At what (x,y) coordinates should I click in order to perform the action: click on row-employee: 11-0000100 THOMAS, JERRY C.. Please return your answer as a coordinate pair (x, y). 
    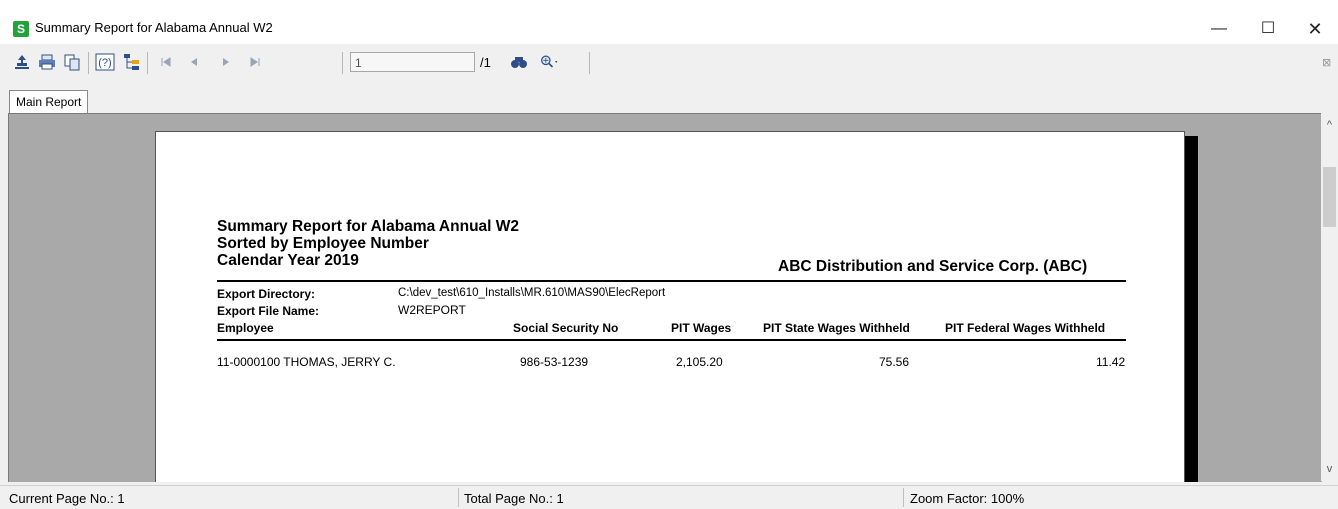
    Looking at the image, I should click on (306, 362).